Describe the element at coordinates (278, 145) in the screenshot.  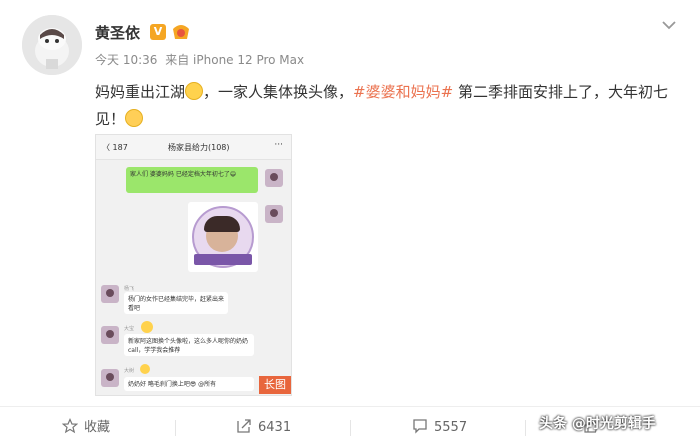
I see `more-icon: ···` at that location.